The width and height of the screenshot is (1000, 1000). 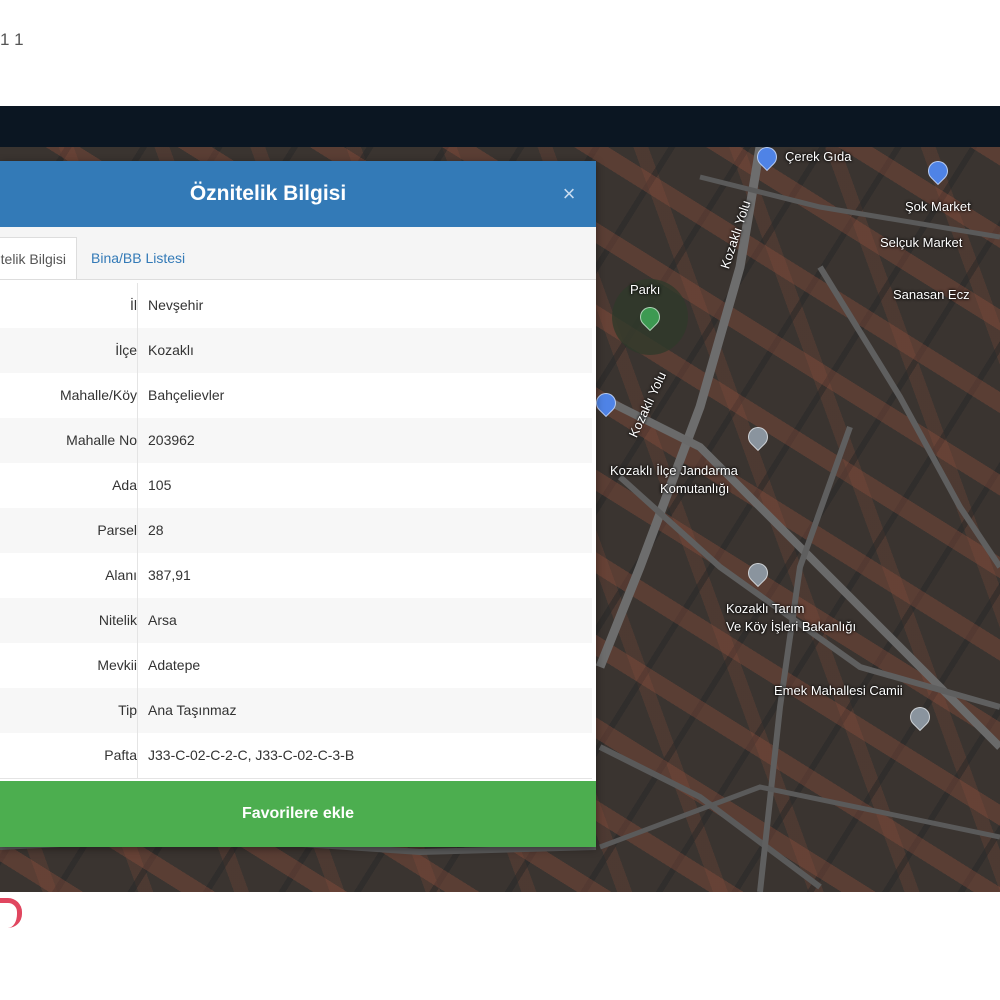 I want to click on table-row: Mahalle/Köy Bahçelievler, so click(x=296, y=396).